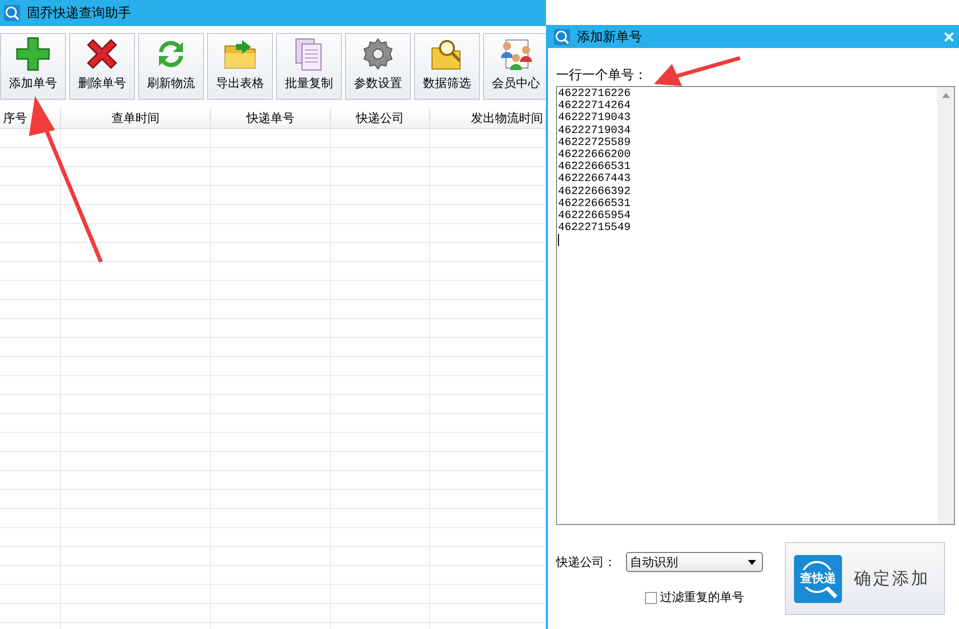 The image size is (959, 629). What do you see at coordinates (865, 578) in the screenshot?
I see `confirm-add-button: 查快递 确定添加` at bounding box center [865, 578].